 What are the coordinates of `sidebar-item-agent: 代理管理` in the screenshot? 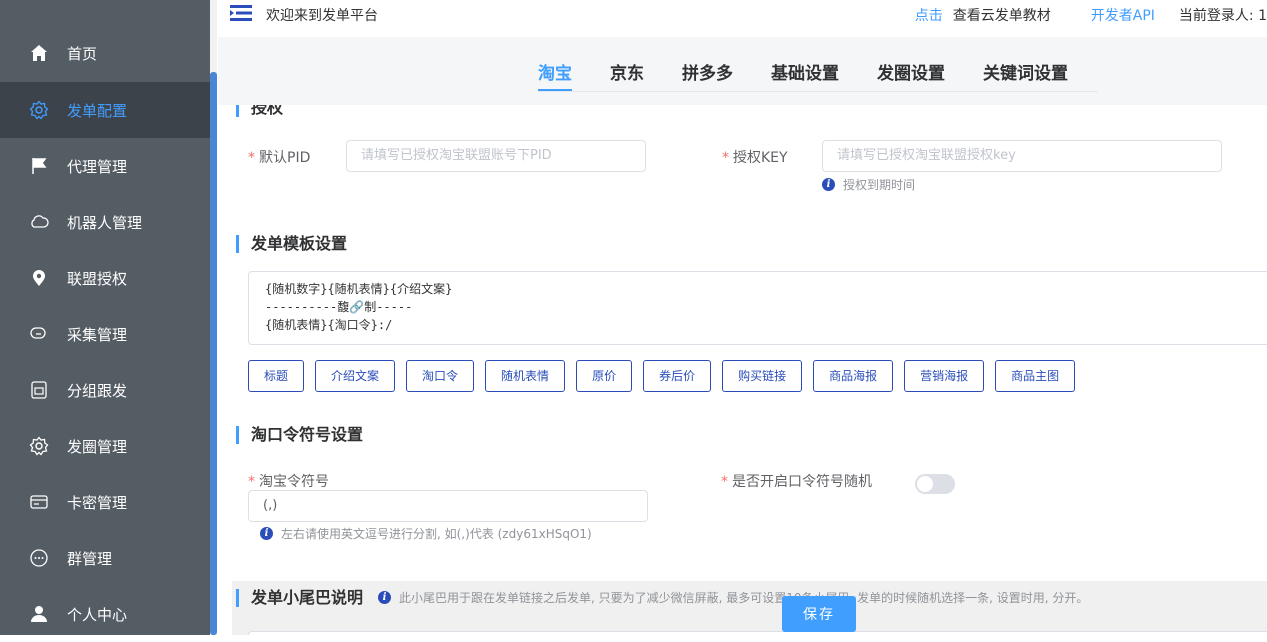 It's located at (105, 166).